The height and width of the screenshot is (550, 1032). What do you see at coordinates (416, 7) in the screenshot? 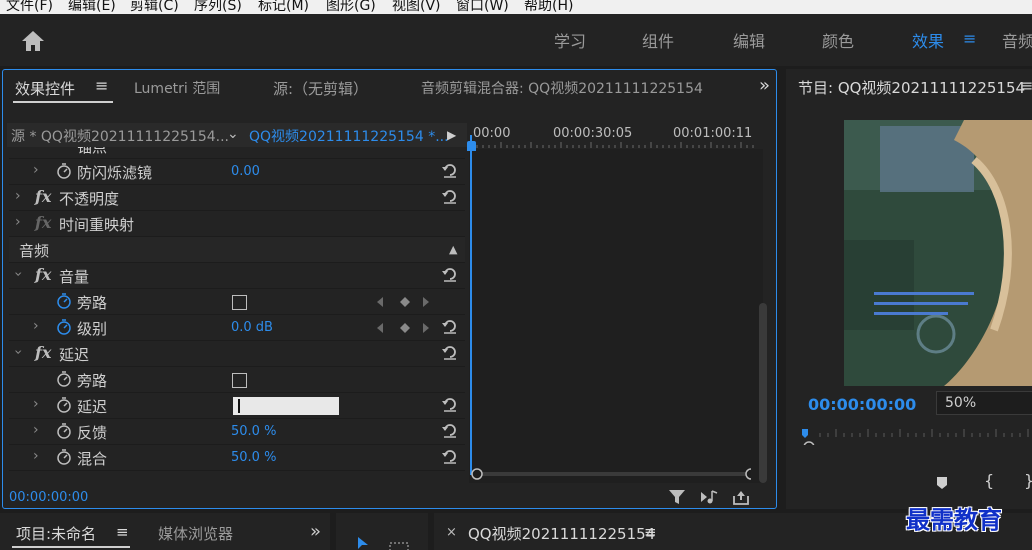
I see `menu-view: 视图(V)` at bounding box center [416, 7].